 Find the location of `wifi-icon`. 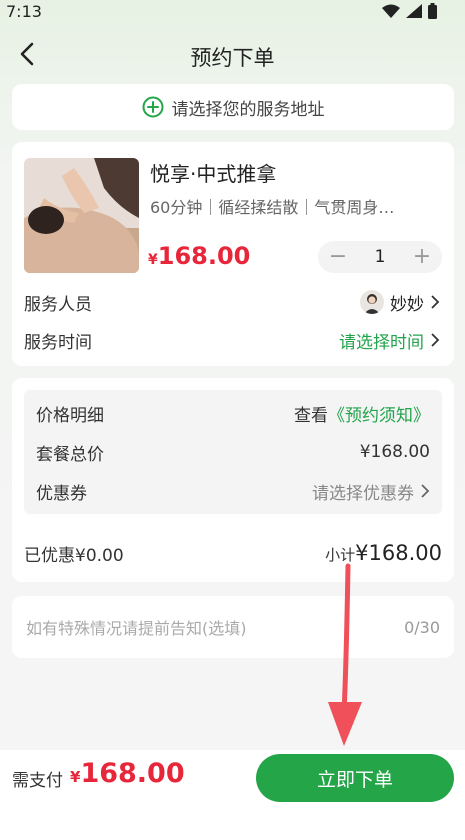

wifi-icon is located at coordinates (391, 11).